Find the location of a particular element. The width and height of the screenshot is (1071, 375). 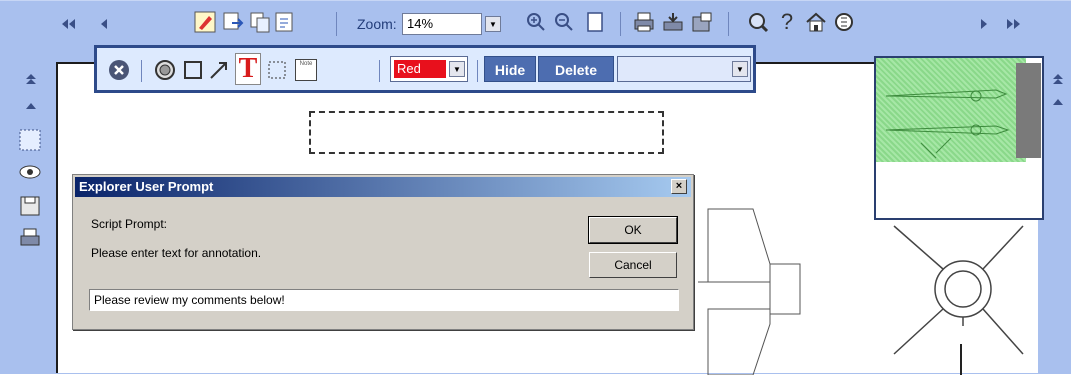

left-toolbar is located at coordinates (30, 210).